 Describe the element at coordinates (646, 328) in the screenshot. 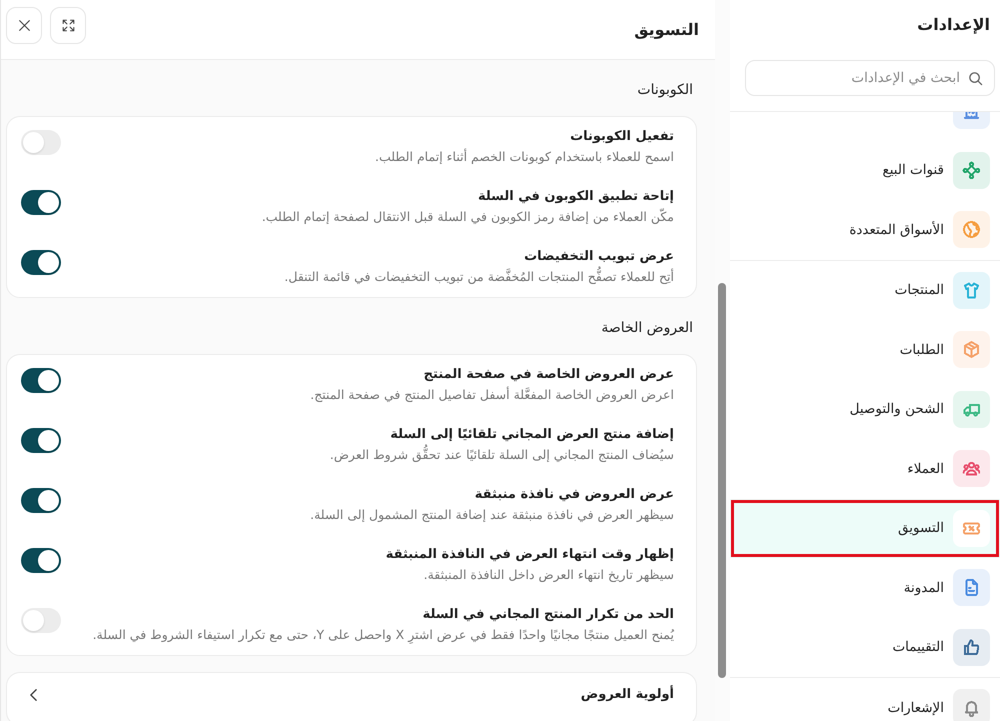

I see `section-title: العروض الخاصة` at that location.